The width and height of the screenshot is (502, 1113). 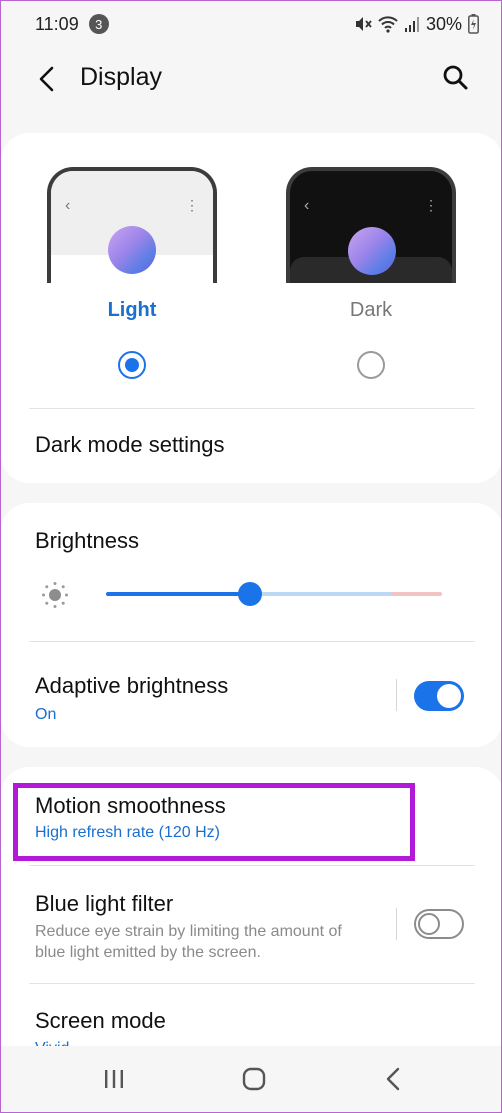 I want to click on home-icon, so click(x=254, y=1079).